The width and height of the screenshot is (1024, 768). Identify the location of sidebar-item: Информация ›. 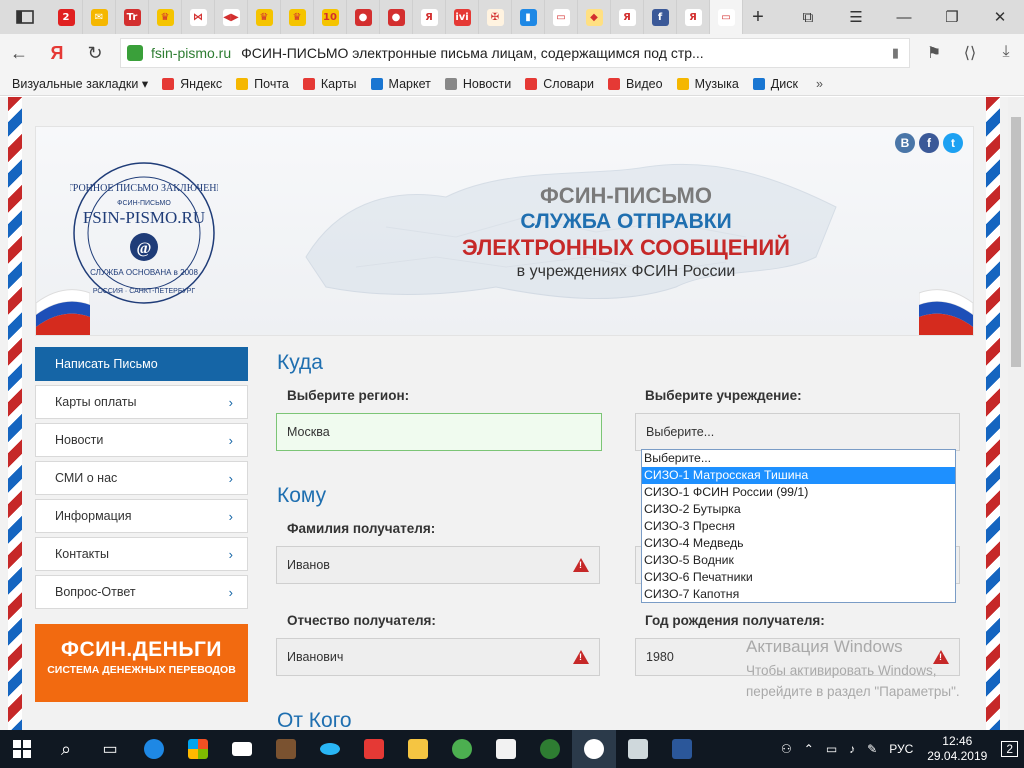
(141, 516).